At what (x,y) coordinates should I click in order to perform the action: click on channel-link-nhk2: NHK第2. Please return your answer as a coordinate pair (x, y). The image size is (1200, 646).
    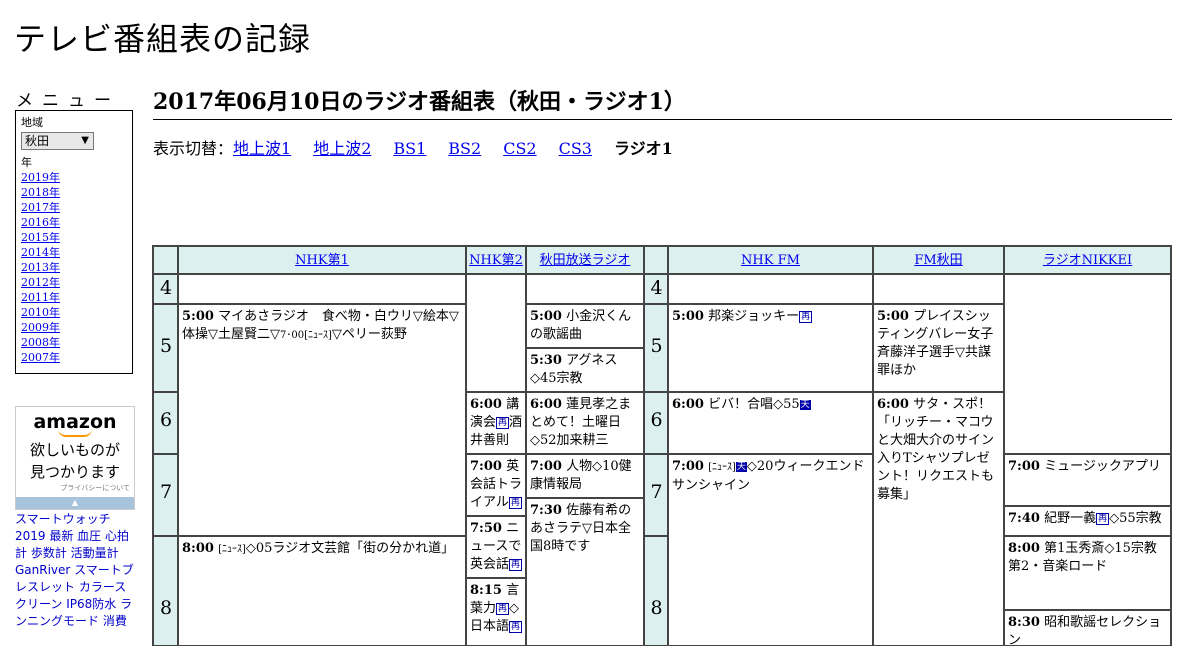
    Looking at the image, I should click on (496, 260).